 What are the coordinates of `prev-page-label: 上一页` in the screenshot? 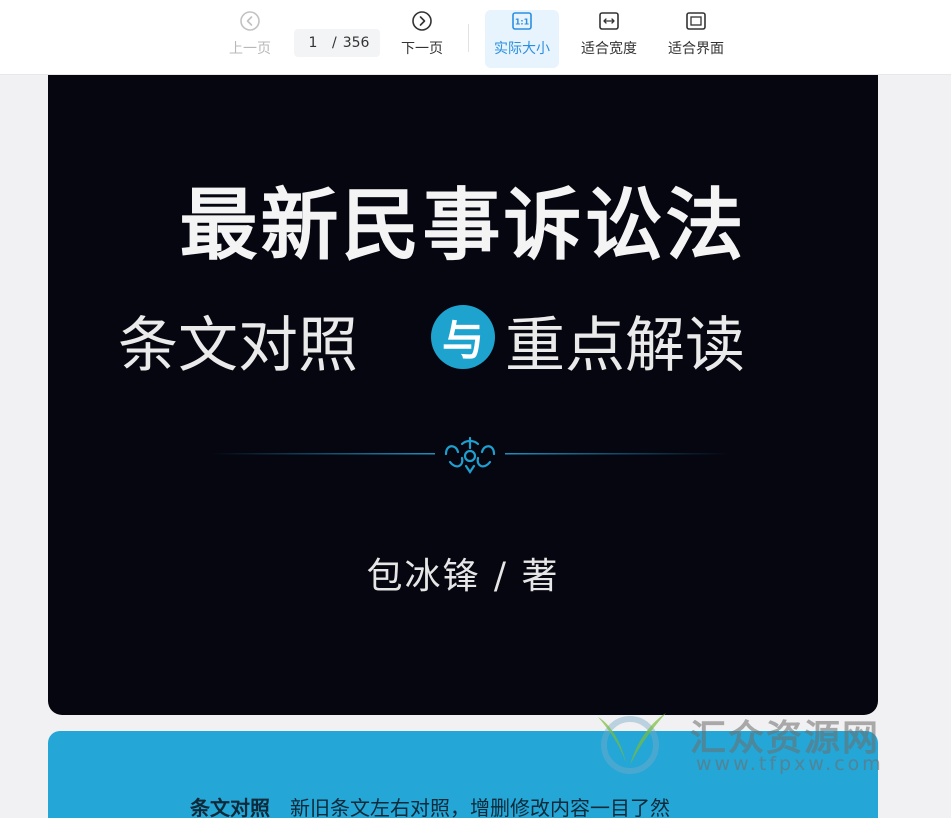 It's located at (250, 49).